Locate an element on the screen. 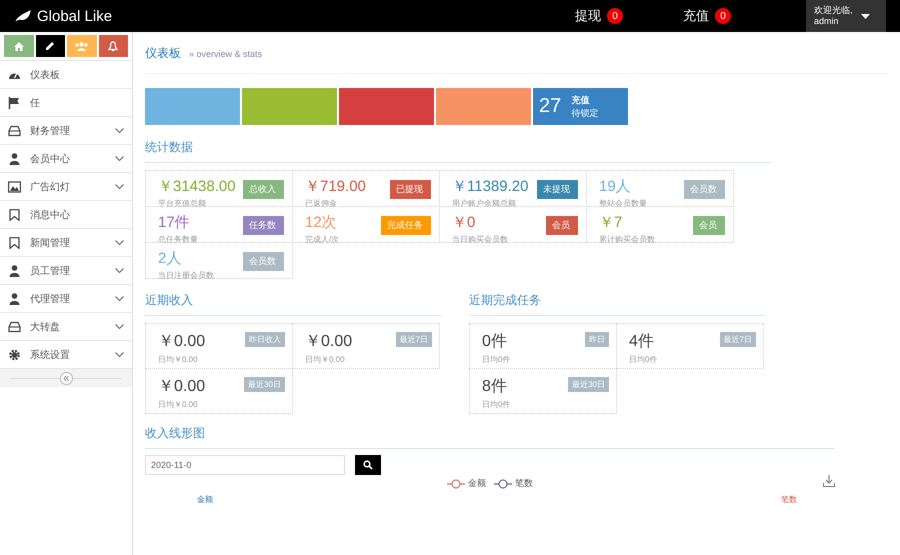 The height and width of the screenshot is (555, 900). gear-icon is located at coordinates (14, 354).